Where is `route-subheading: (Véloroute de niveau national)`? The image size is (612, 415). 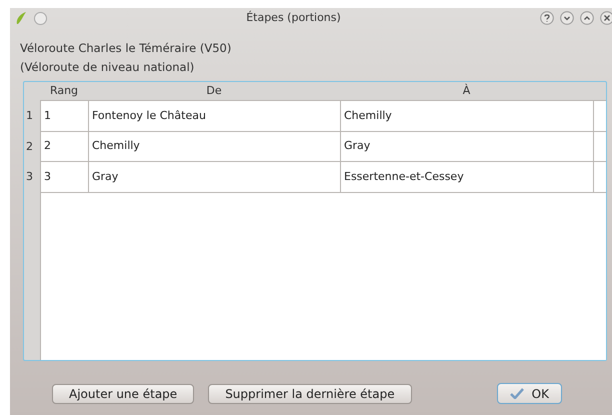
route-subheading: (Véloroute de niveau national) is located at coordinates (108, 67).